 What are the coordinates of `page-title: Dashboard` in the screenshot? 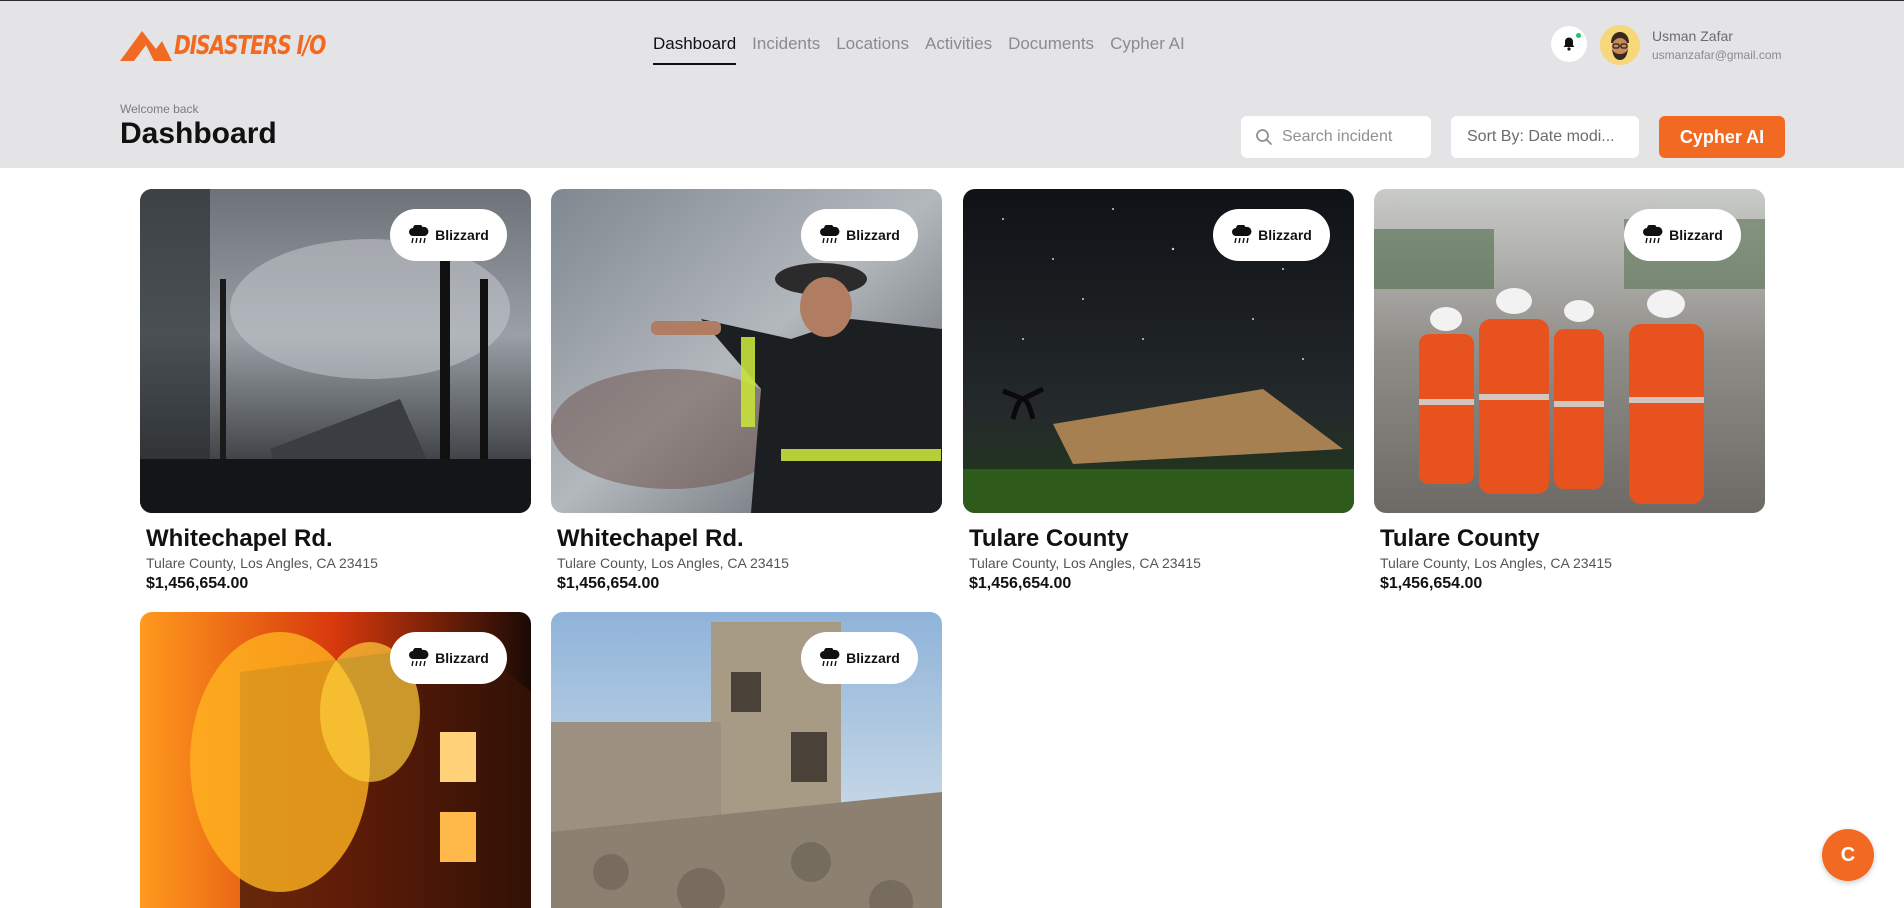 It's located at (198, 133).